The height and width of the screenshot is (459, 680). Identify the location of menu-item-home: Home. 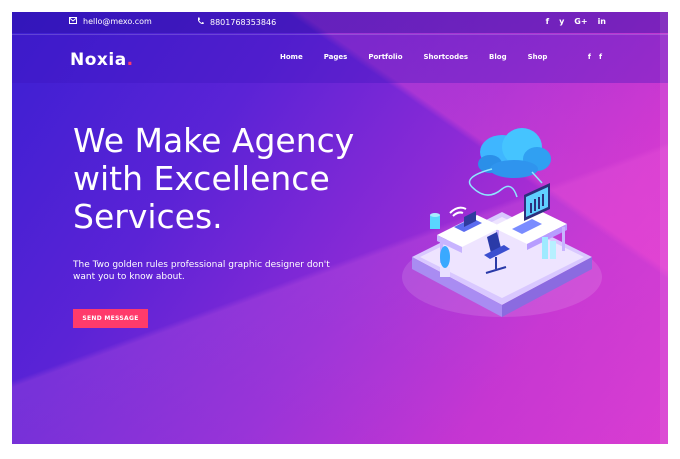
(291, 57).